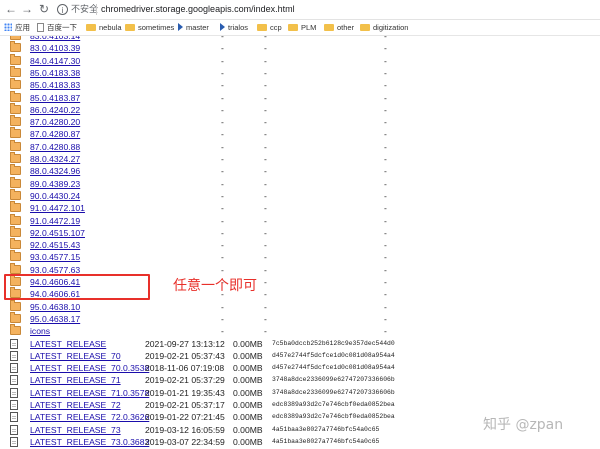  What do you see at coordinates (300, 318) in the screenshot?
I see `directory-row: 95.0.4638.17 - - -` at bounding box center [300, 318].